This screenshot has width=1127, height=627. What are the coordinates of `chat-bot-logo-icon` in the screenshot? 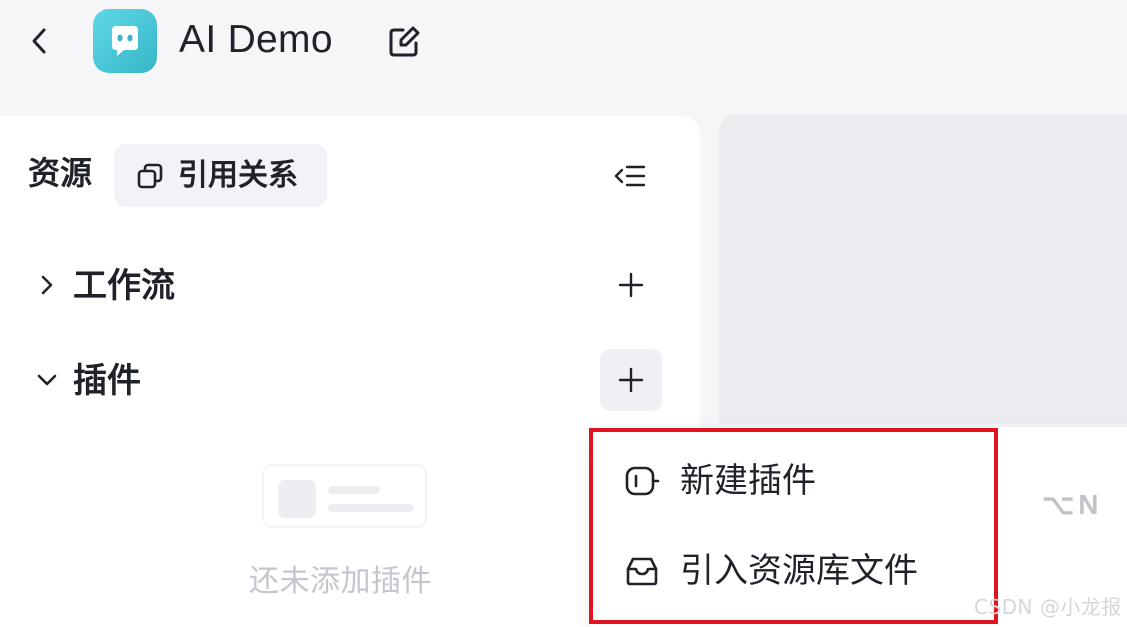 It's located at (125, 41).